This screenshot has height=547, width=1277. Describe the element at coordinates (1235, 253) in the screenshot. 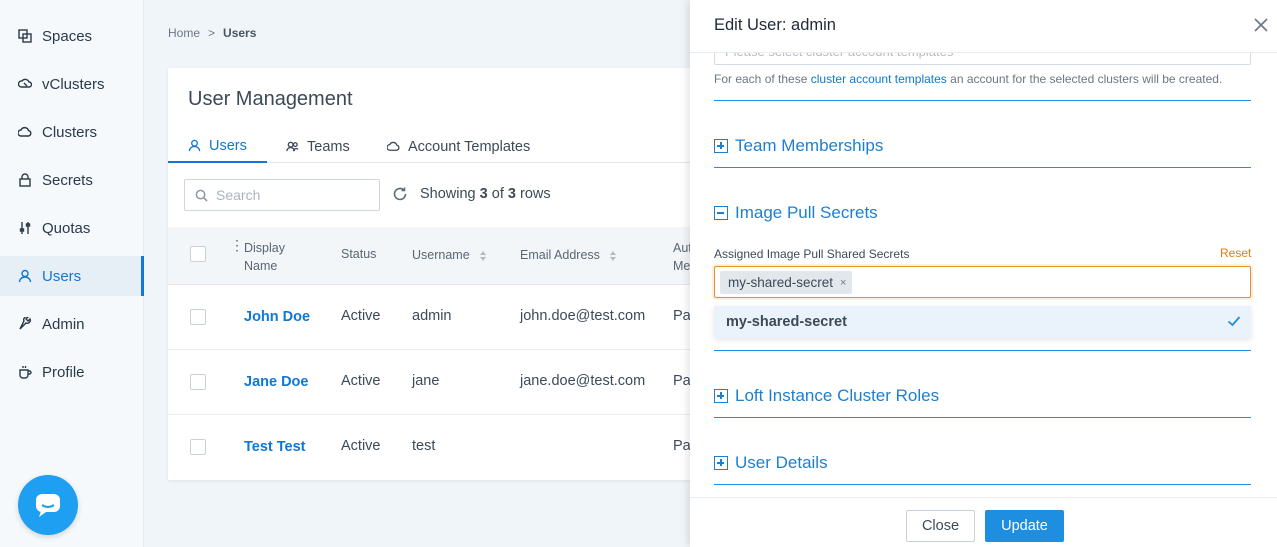

I see `reset-button: Reset` at that location.